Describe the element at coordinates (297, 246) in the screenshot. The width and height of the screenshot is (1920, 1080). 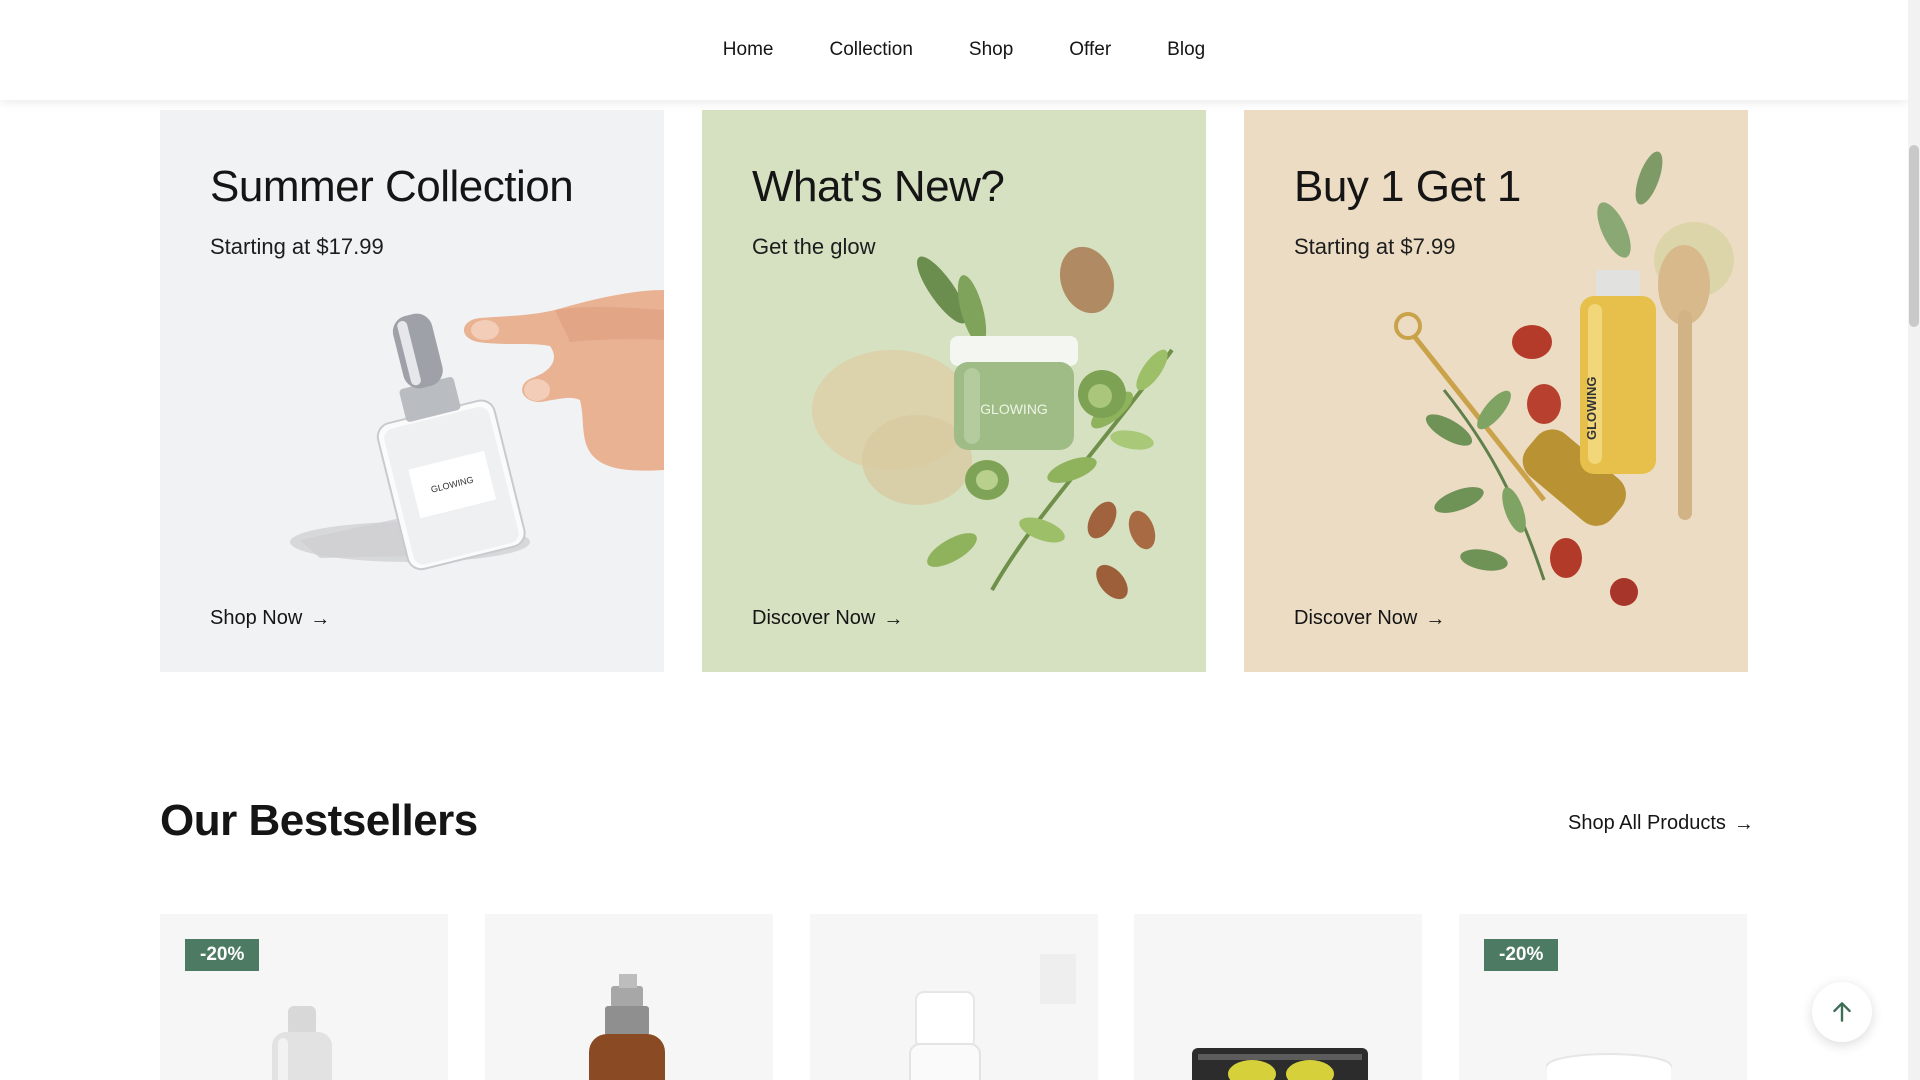
I see `promo-subtitle: Starting at $17.99` at that location.